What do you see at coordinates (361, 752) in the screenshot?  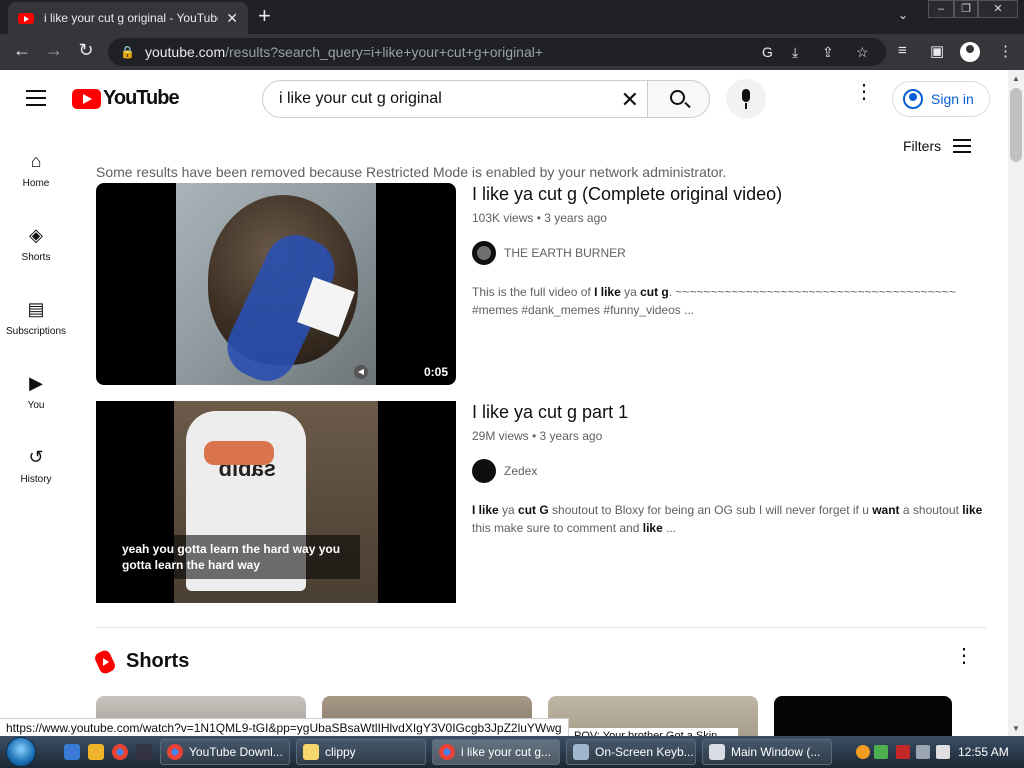 I see `taskbar-item: clippy` at bounding box center [361, 752].